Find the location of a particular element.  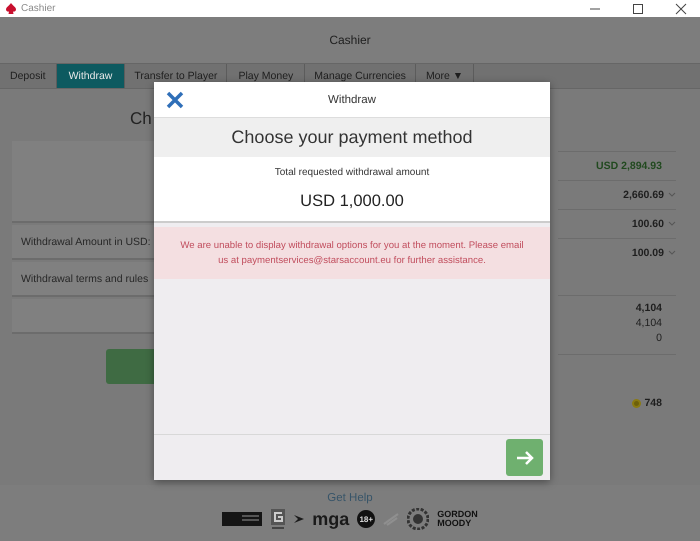

coin-icon is located at coordinates (637, 403).